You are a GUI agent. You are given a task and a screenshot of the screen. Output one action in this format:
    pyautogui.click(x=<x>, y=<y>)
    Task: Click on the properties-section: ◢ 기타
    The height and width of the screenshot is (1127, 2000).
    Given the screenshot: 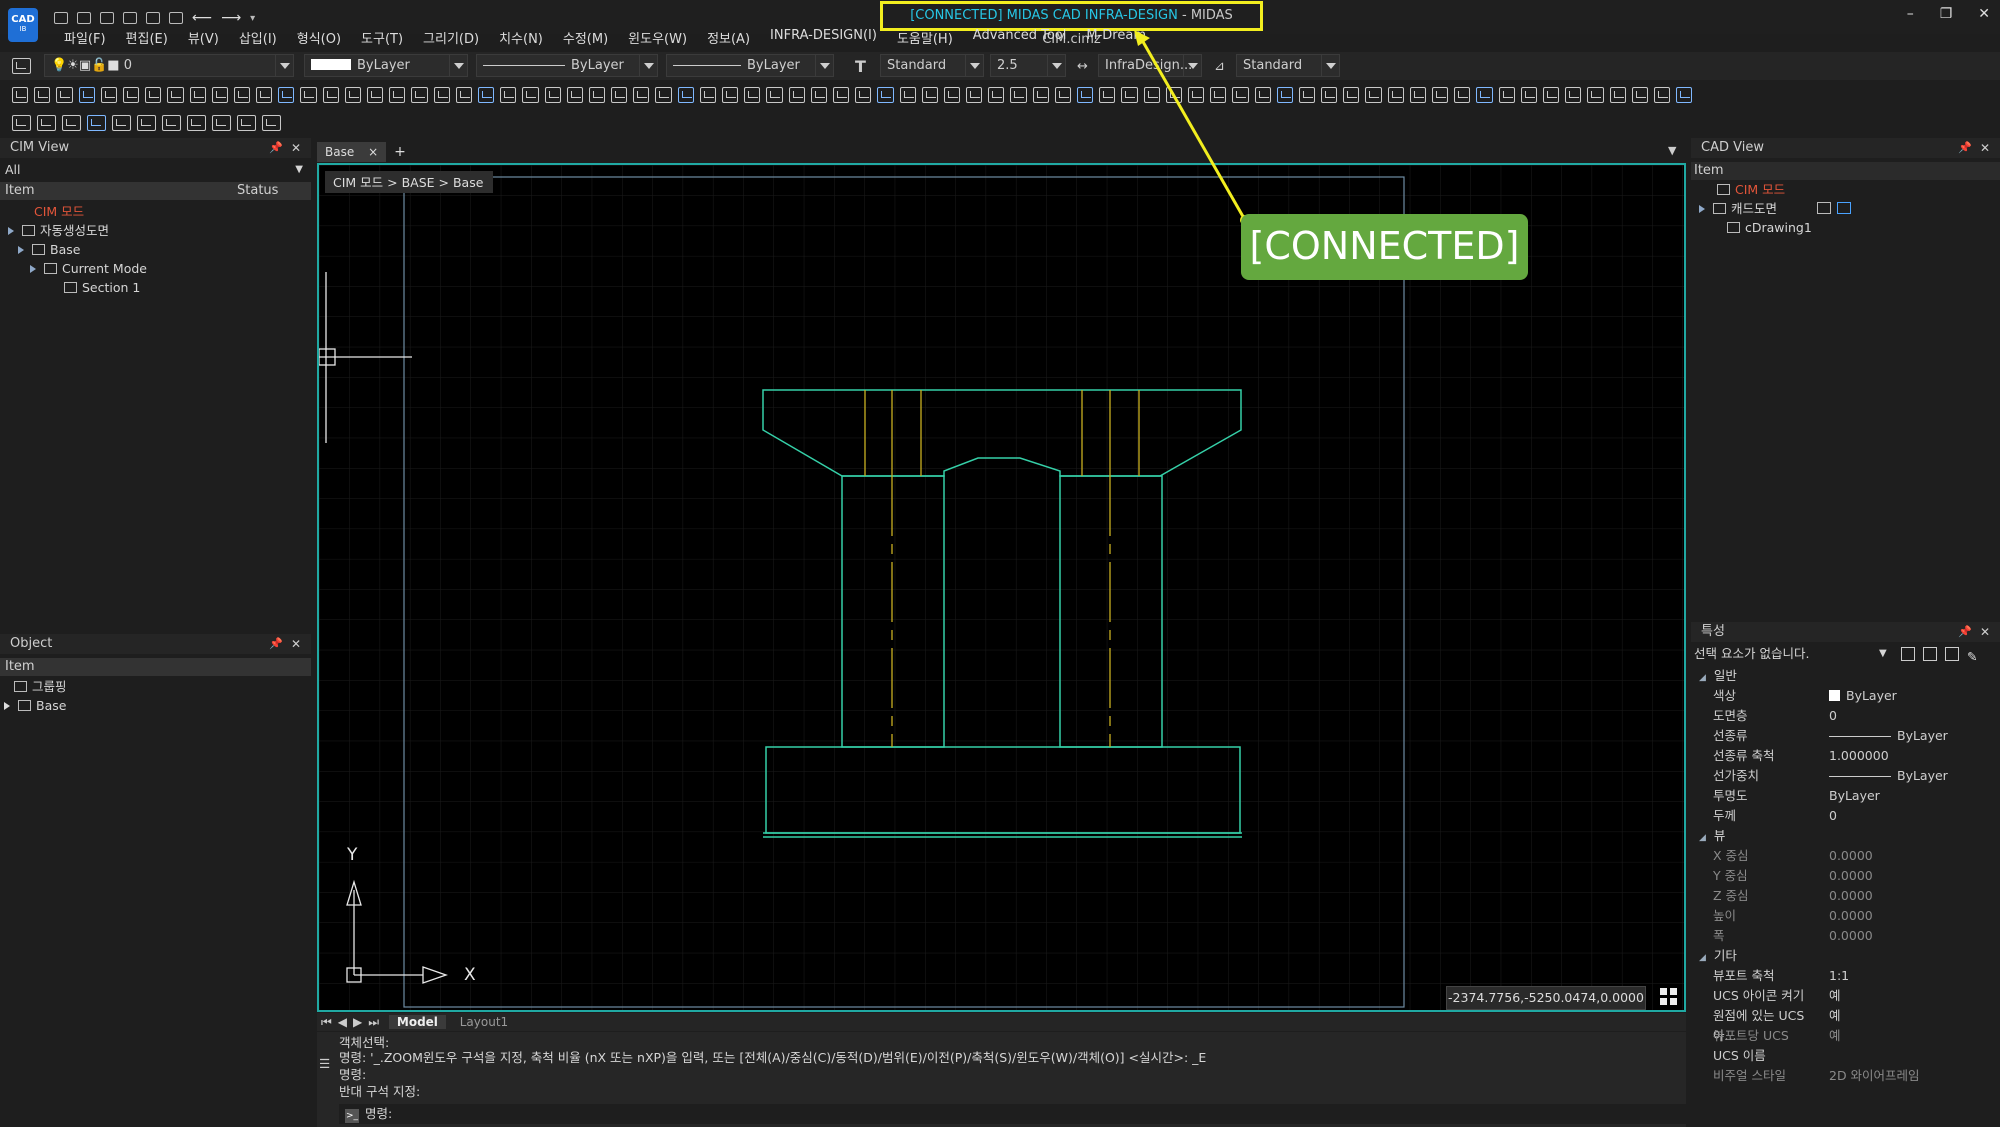 What is the action you would take?
    pyautogui.click(x=1845, y=956)
    